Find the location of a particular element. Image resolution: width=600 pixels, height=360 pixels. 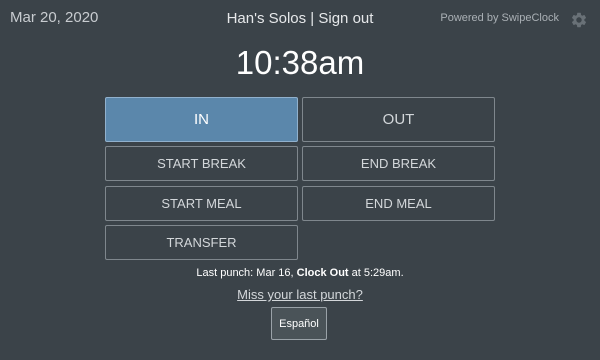

start-meal-button: START MEAL is located at coordinates (201, 203).